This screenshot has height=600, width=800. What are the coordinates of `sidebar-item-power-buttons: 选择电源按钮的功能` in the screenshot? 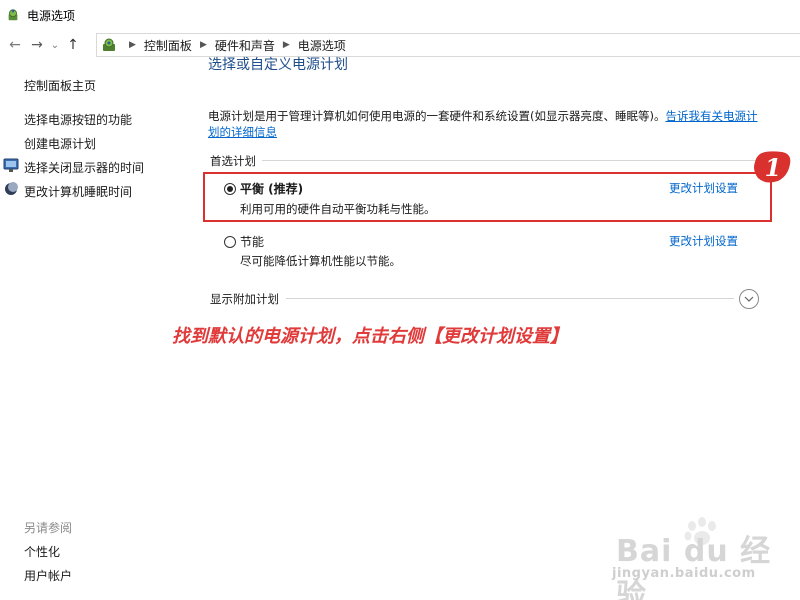 It's located at (78, 119).